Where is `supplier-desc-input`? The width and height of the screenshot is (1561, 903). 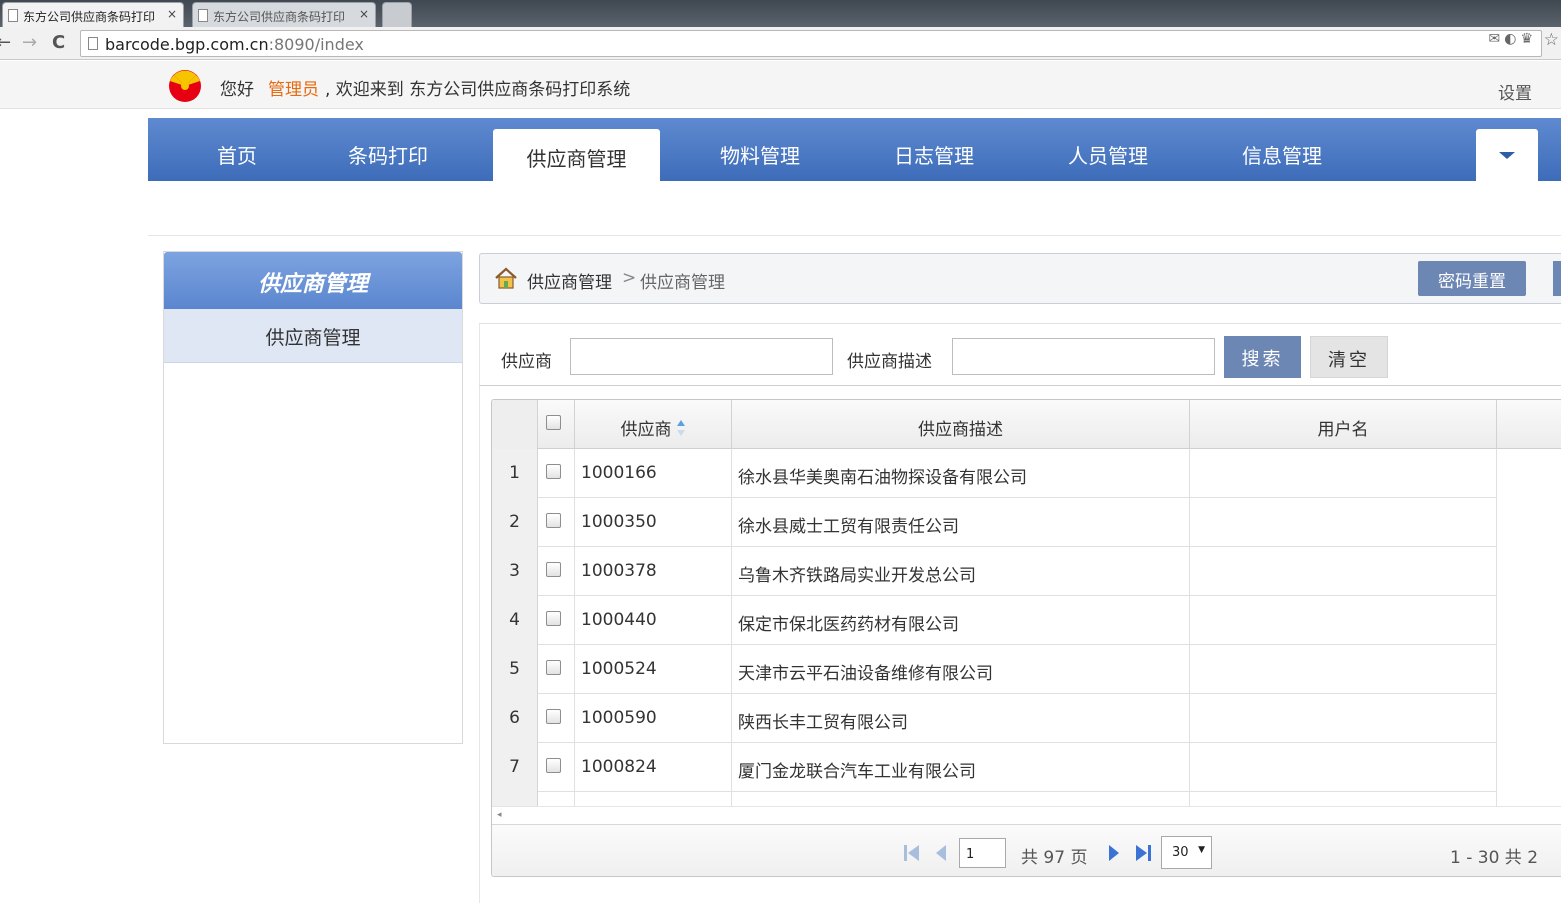
supplier-desc-input is located at coordinates (1083, 356).